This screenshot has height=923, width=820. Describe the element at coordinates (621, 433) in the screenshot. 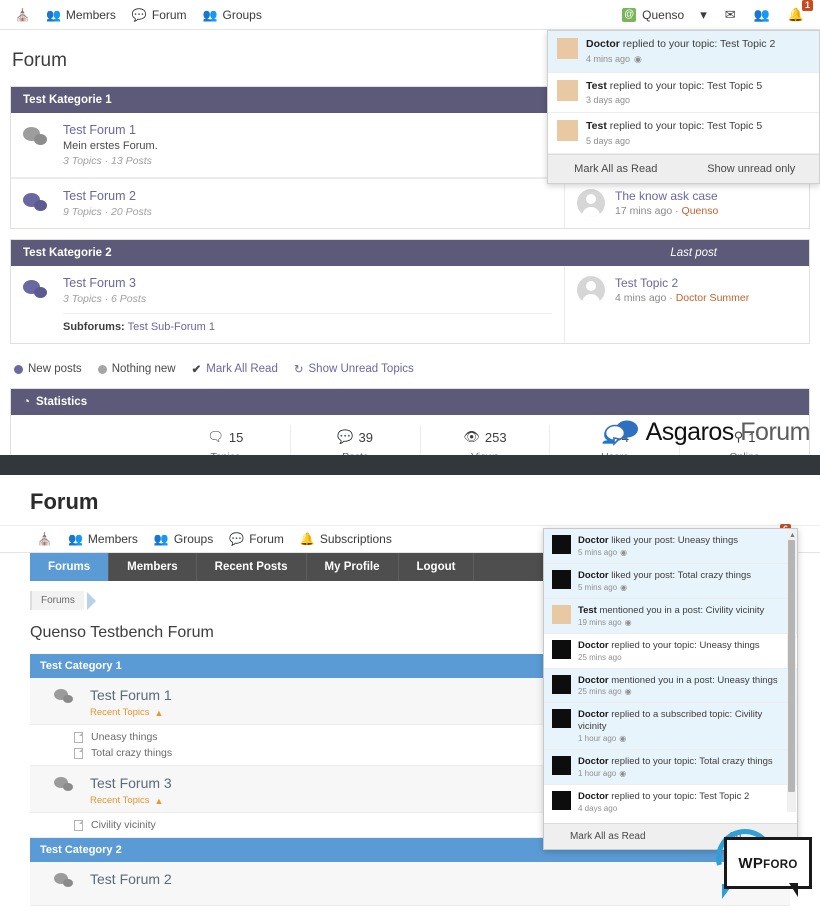

I see `asgaros-bubbles-icon` at that location.